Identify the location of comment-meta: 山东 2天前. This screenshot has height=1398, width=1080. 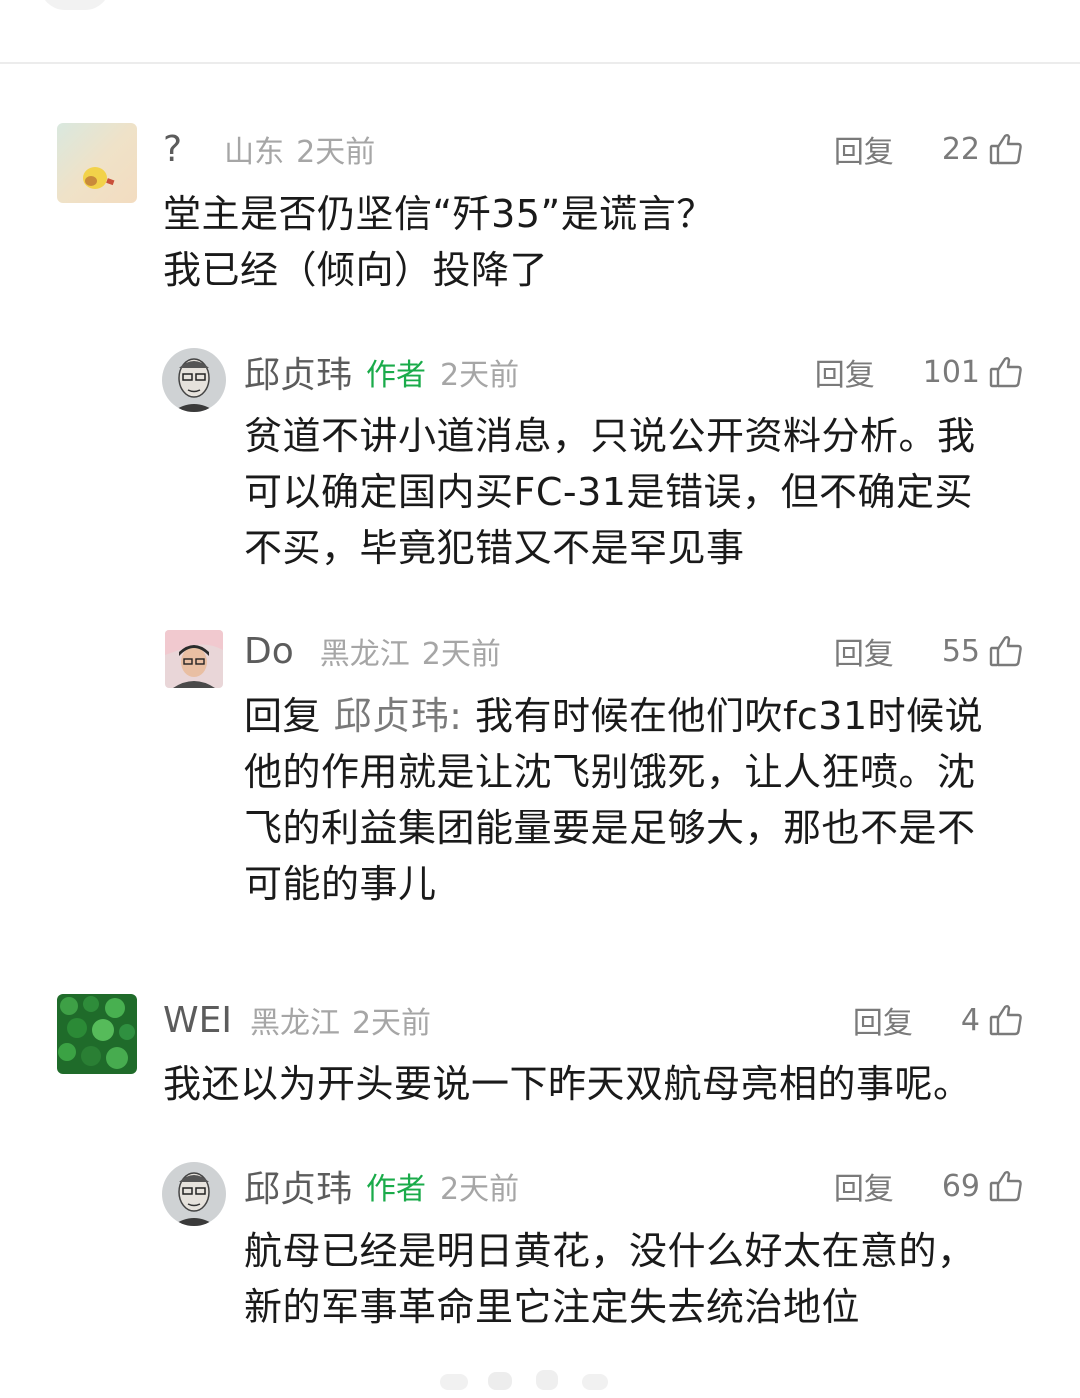
(299, 149).